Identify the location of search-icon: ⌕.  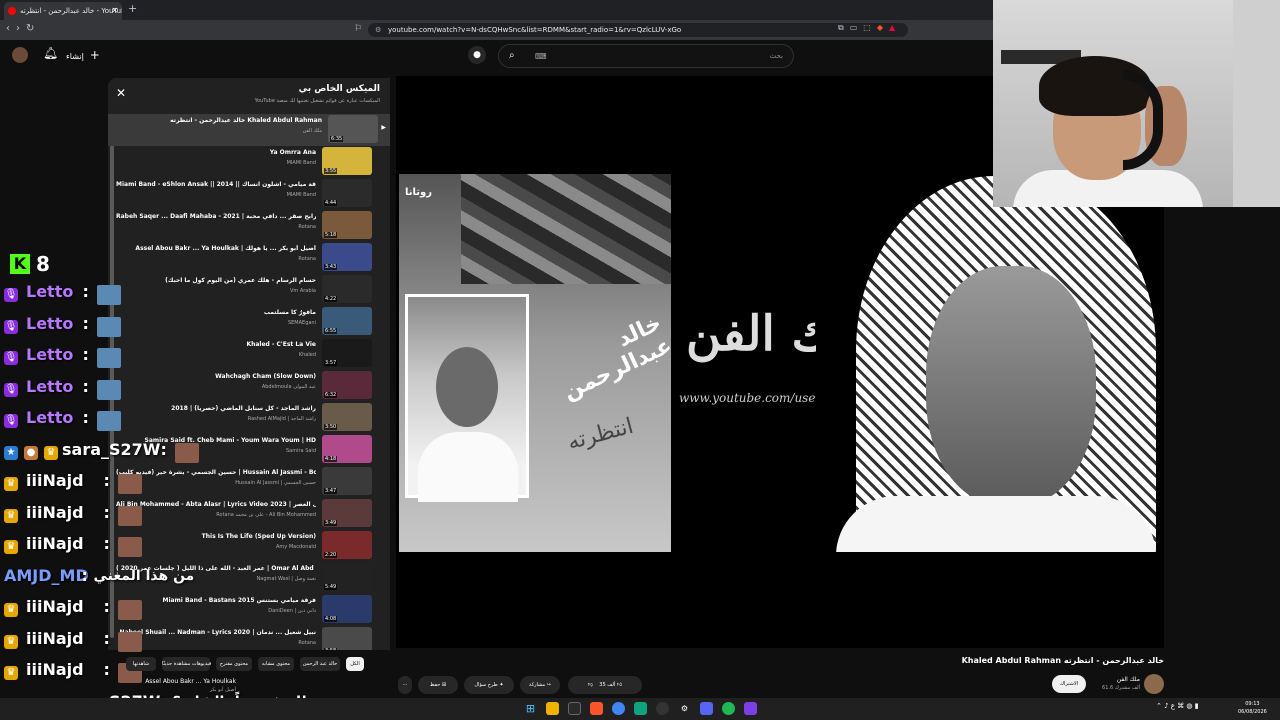
(512, 55).